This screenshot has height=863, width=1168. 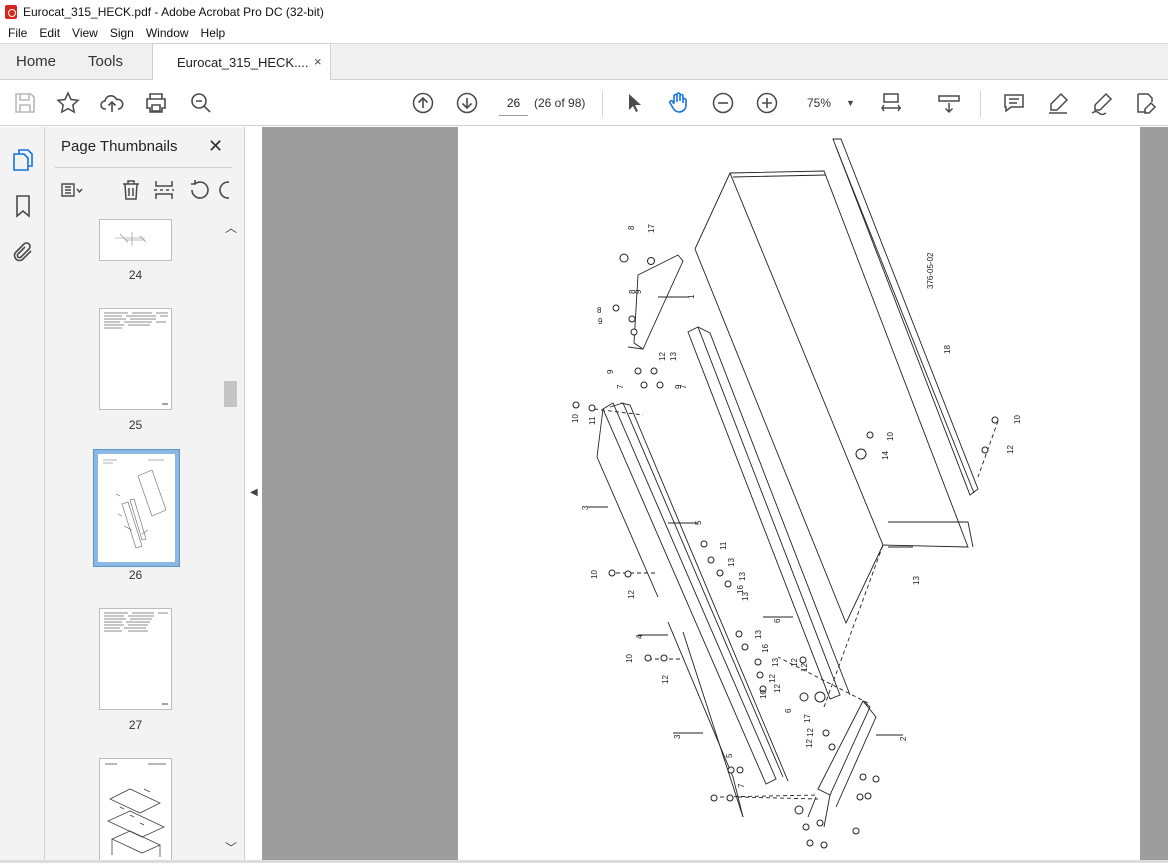 What do you see at coordinates (678, 103) in the screenshot?
I see `hand-icon` at bounding box center [678, 103].